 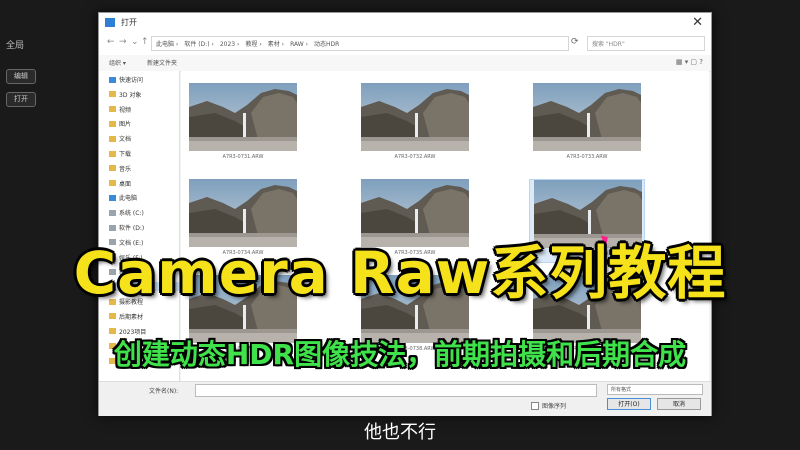 I want to click on sidebar-item: 视频, so click(x=120, y=109).